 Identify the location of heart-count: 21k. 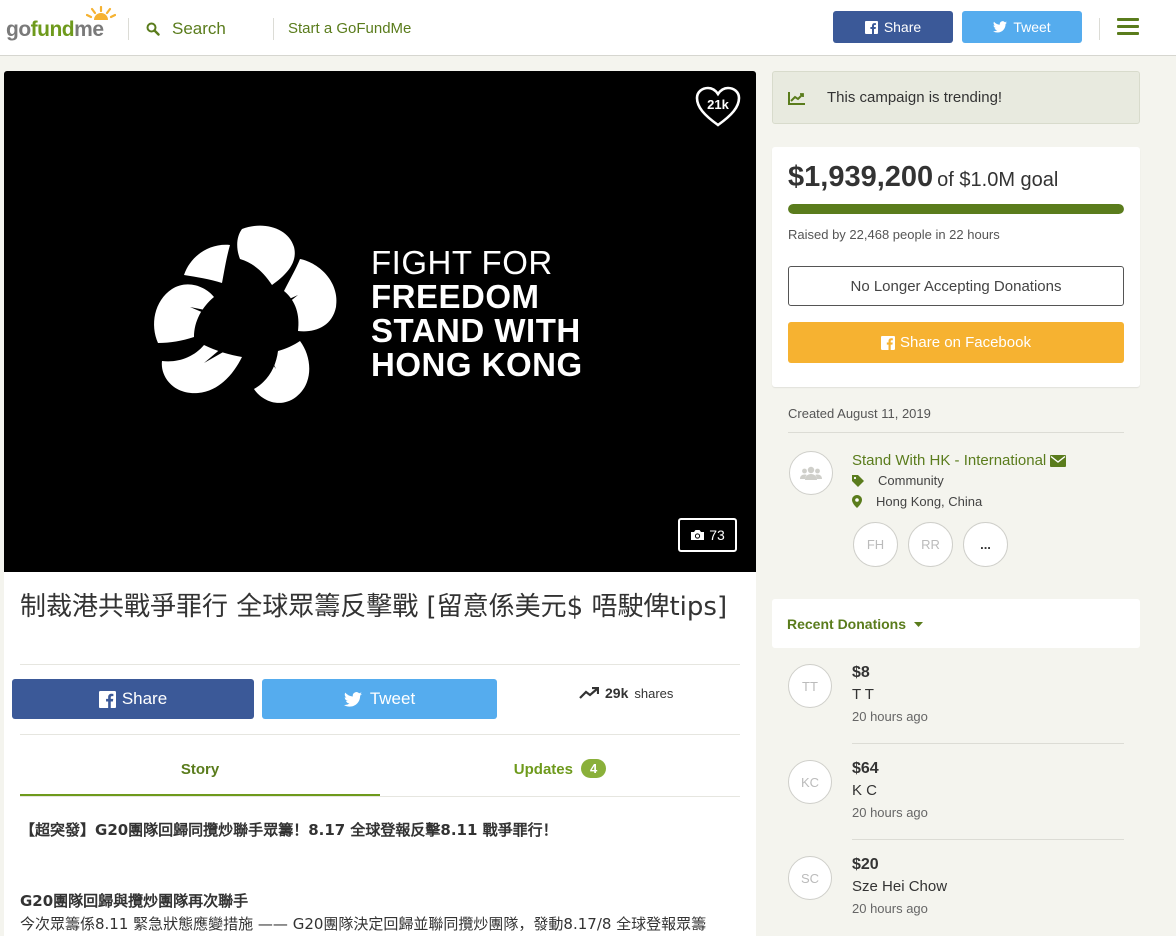
(718, 104).